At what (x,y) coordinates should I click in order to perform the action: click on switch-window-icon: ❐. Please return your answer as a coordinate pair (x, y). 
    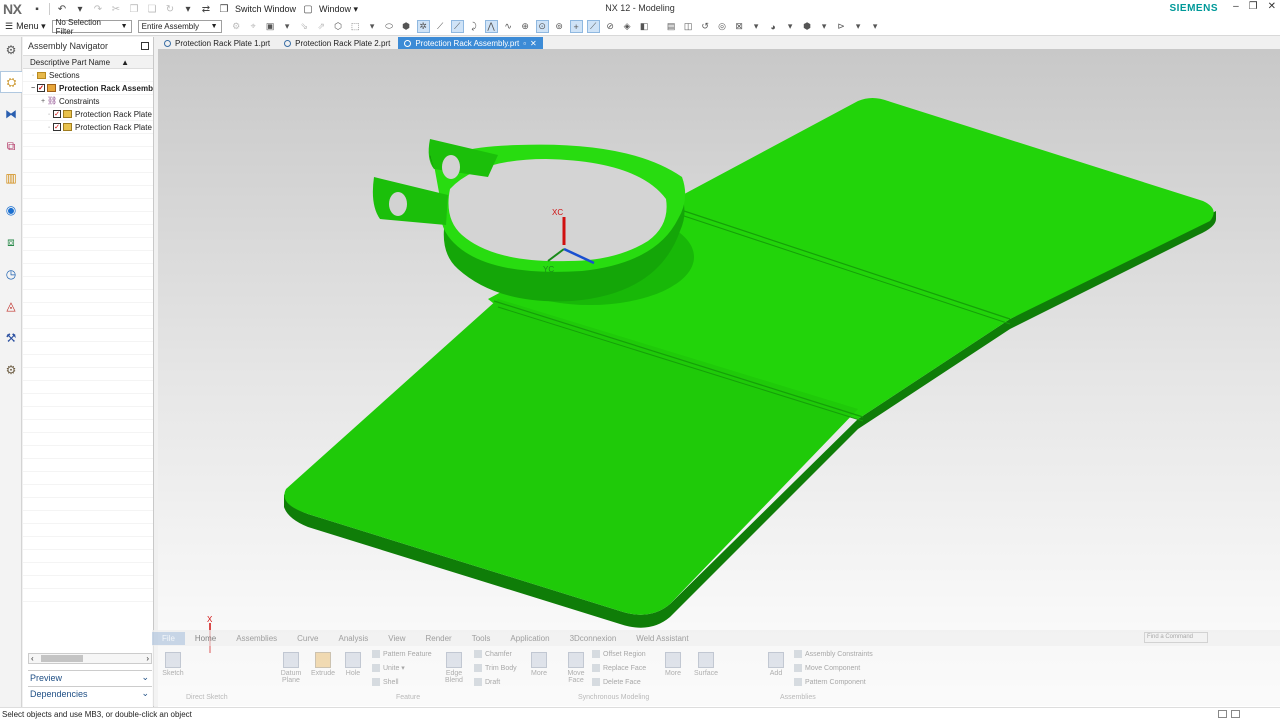
    Looking at the image, I should click on (224, 9).